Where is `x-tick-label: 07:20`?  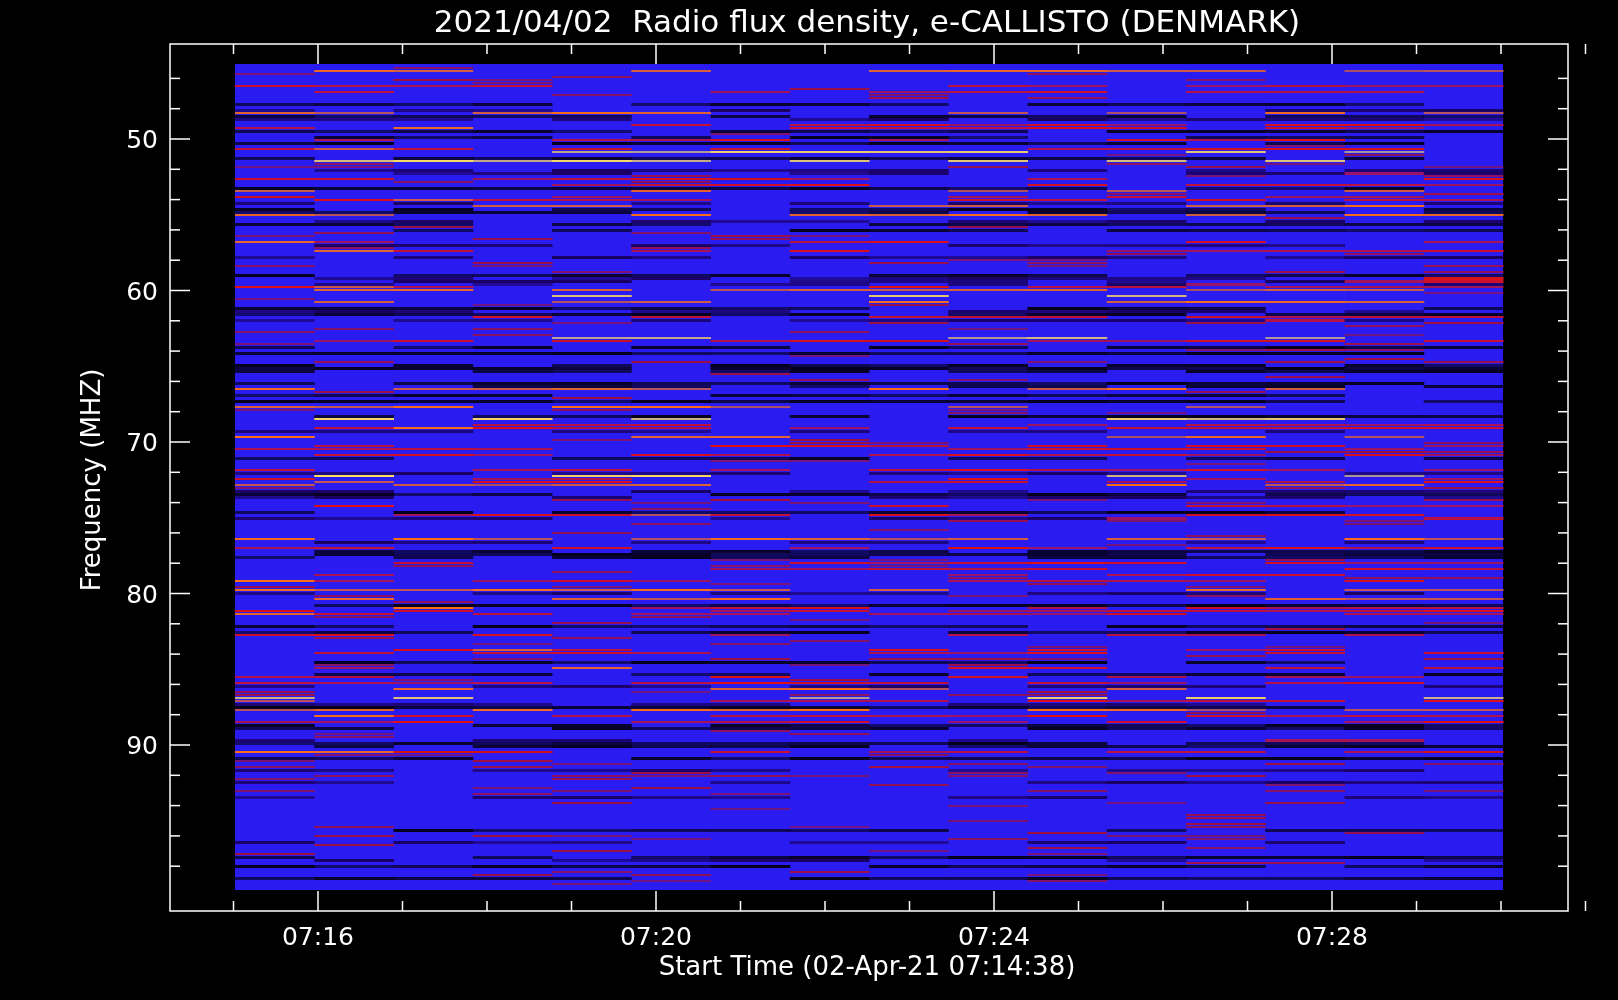
x-tick-label: 07:20 is located at coordinates (656, 936).